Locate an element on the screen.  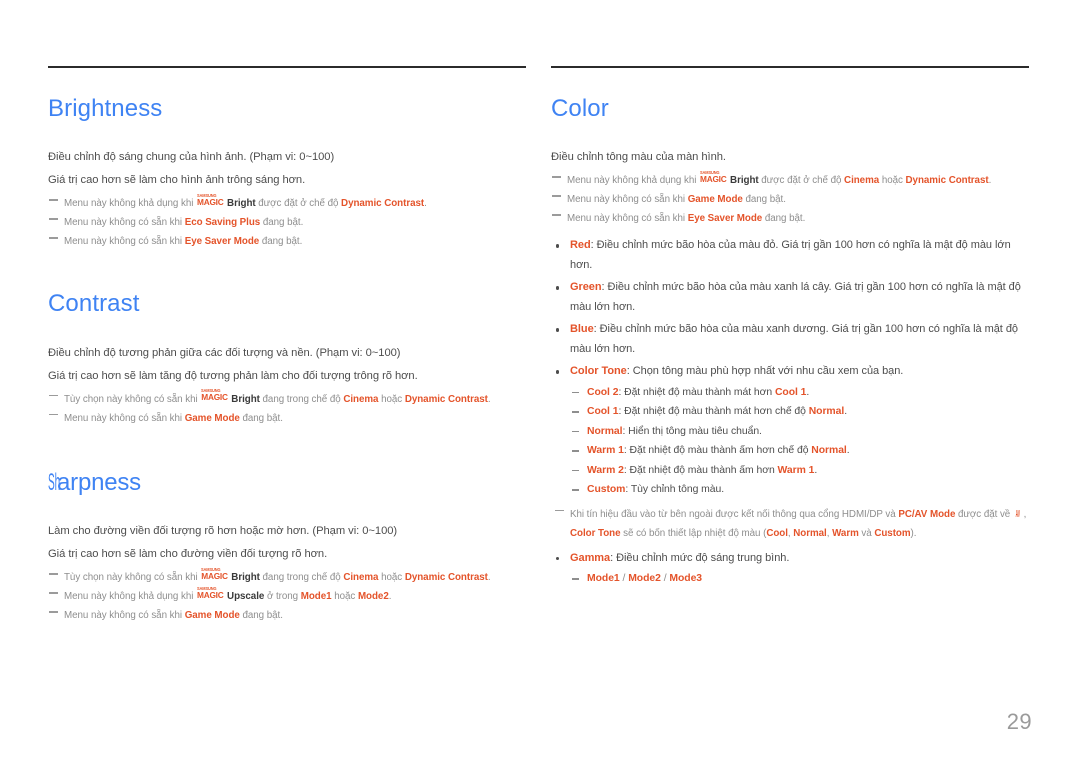
ui-term: Mode1 is located at coordinates (603, 579).